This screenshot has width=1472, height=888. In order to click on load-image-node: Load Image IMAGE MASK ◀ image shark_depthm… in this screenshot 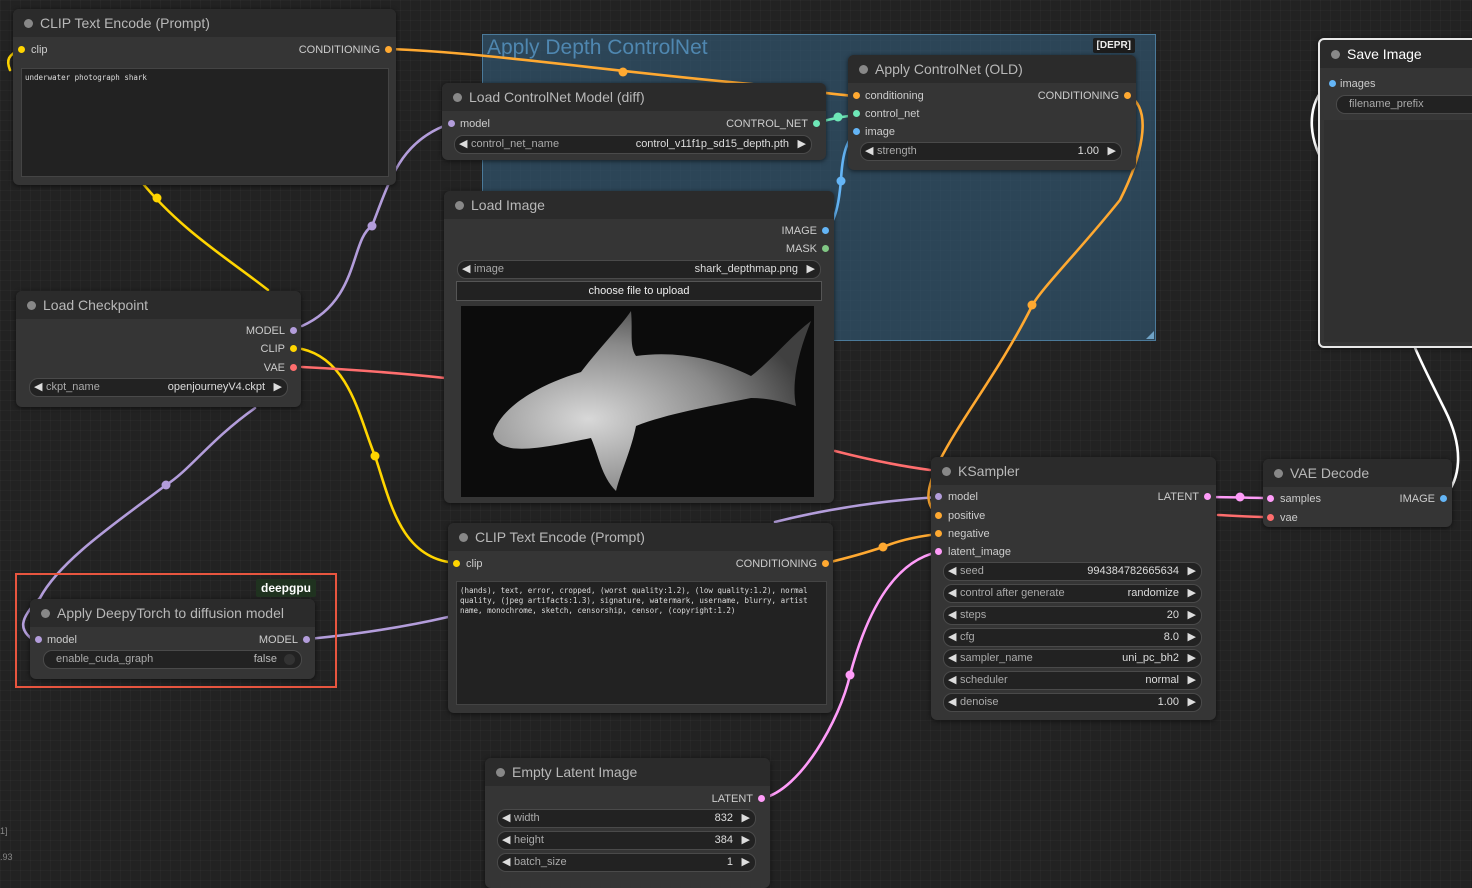, I will do `click(639, 347)`.